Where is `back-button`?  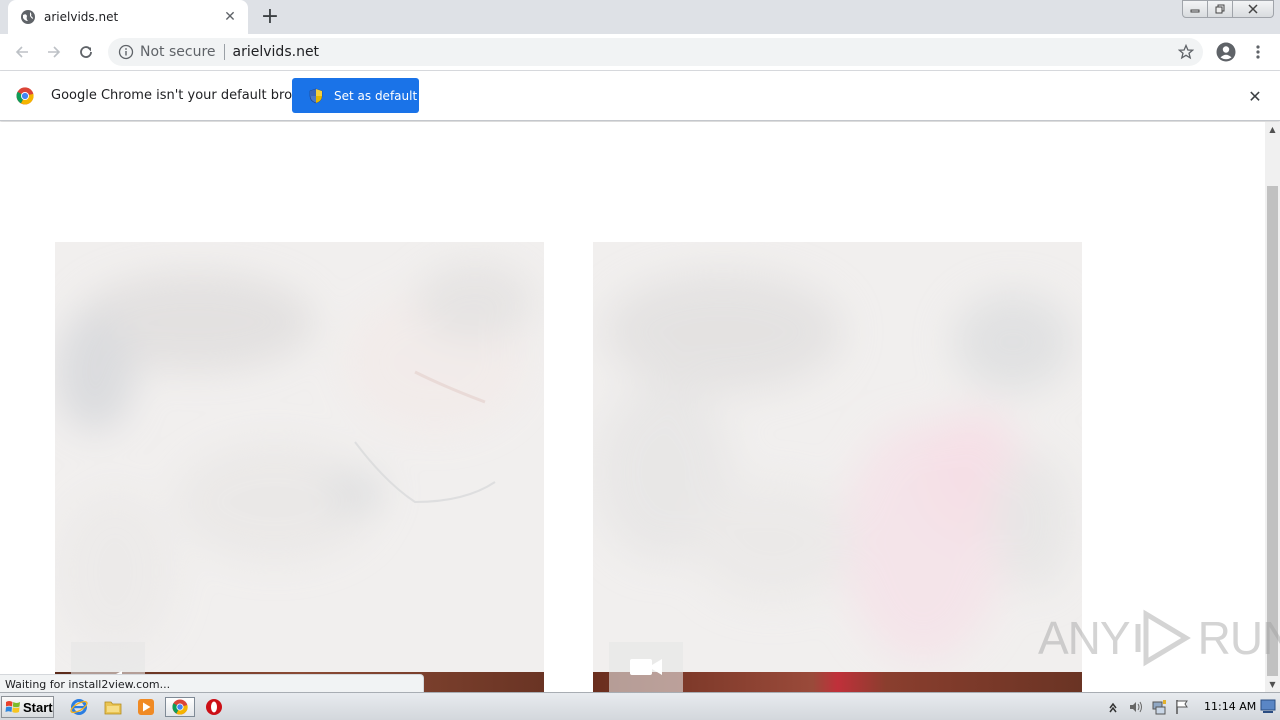 back-button is located at coordinates (22, 52).